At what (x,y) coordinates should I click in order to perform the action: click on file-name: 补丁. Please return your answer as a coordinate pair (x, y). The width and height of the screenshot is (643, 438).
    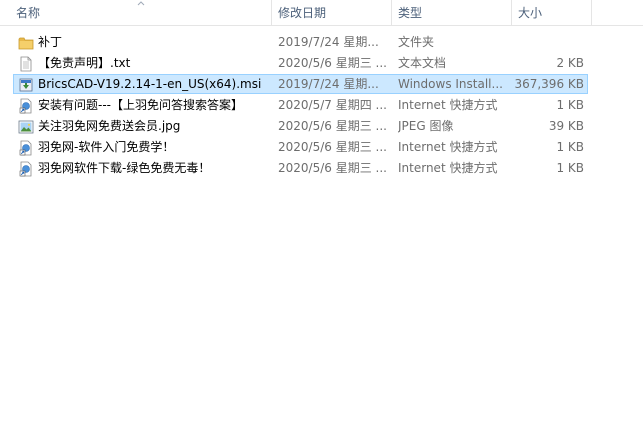
    Looking at the image, I should click on (50, 42).